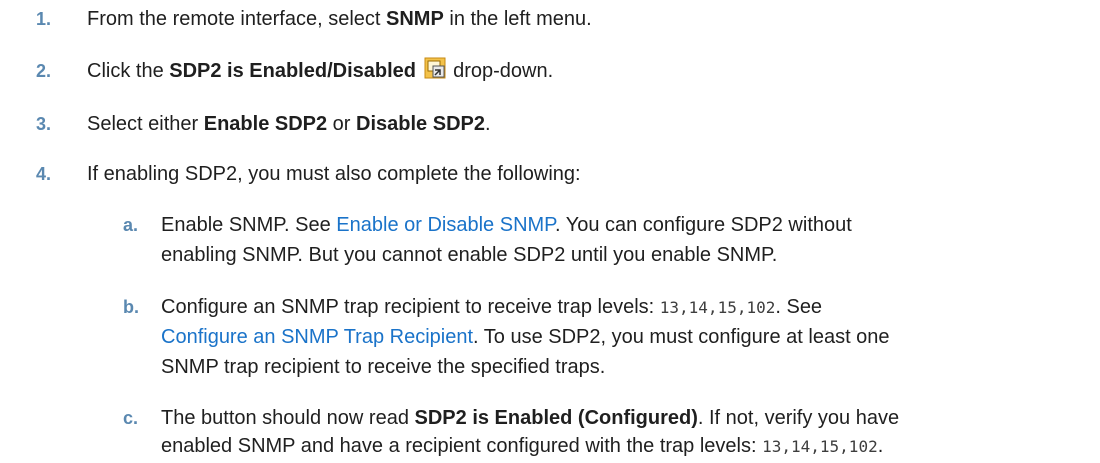  What do you see at coordinates (288, 418) in the screenshot?
I see `step-text-part: The button should now read` at bounding box center [288, 418].